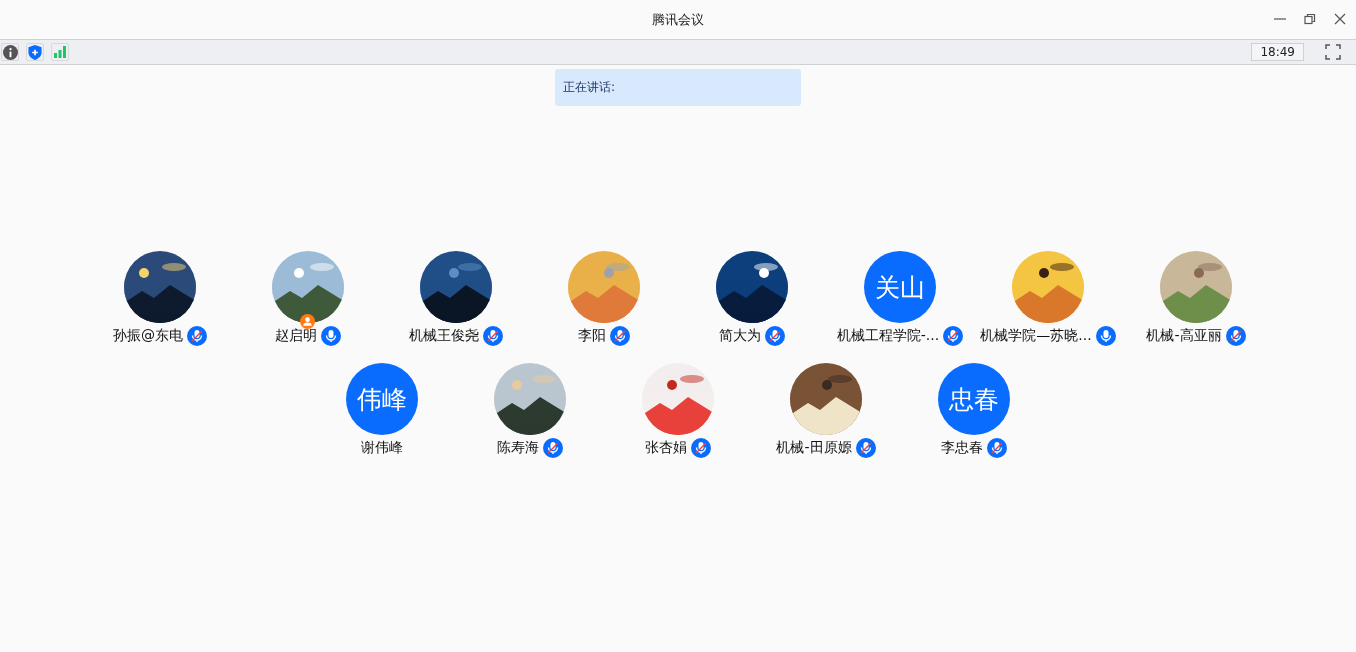 This screenshot has height=652, width=1356. I want to click on participant-name: 机械王俊尧, so click(444, 336).